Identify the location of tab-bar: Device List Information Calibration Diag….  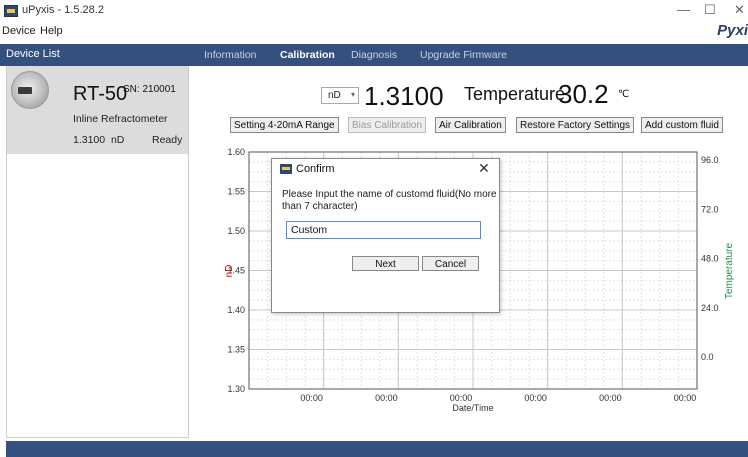
(374, 55).